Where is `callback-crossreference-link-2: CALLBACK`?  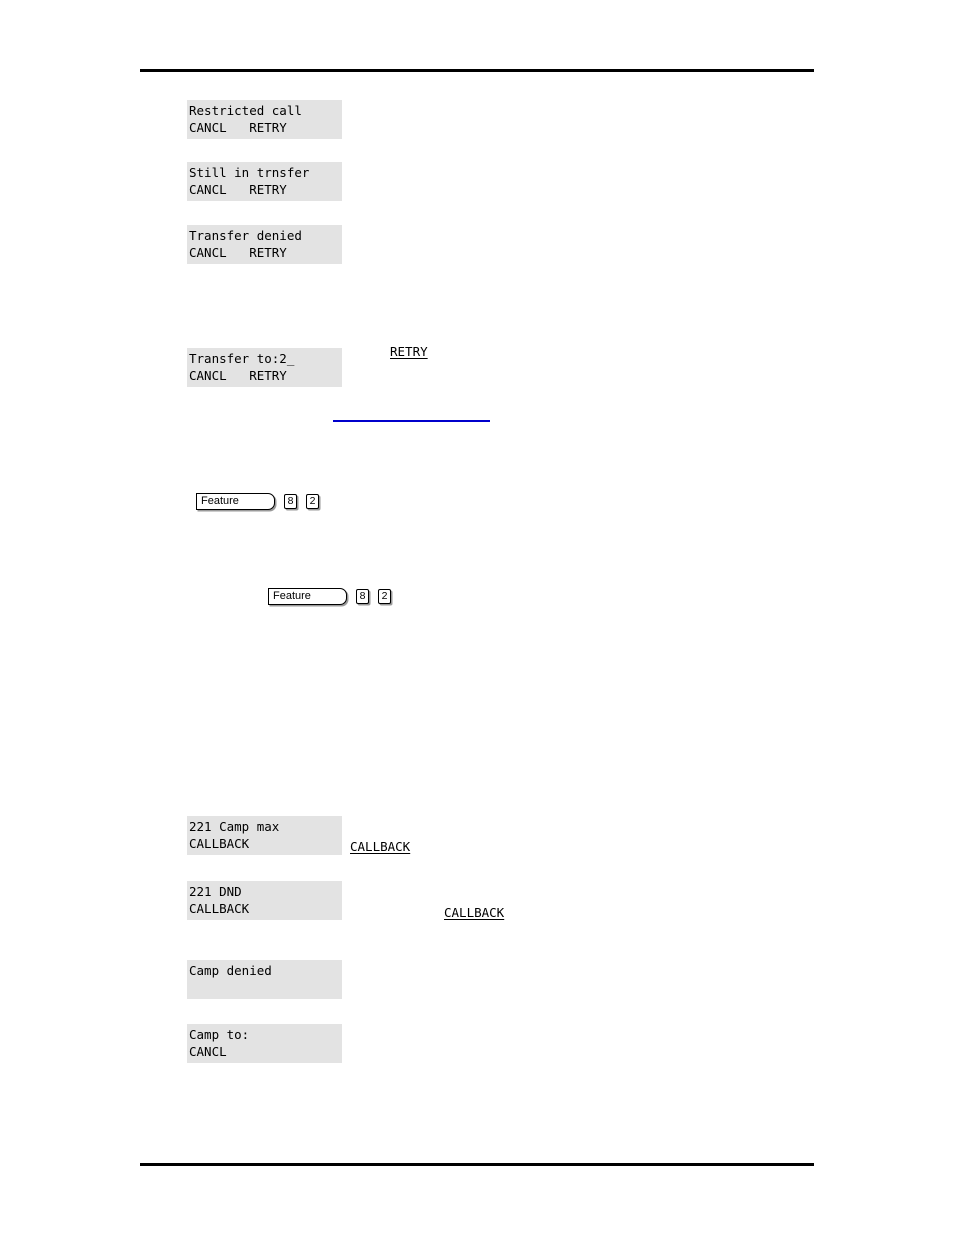
callback-crossreference-link-2: CALLBACK is located at coordinates (474, 912).